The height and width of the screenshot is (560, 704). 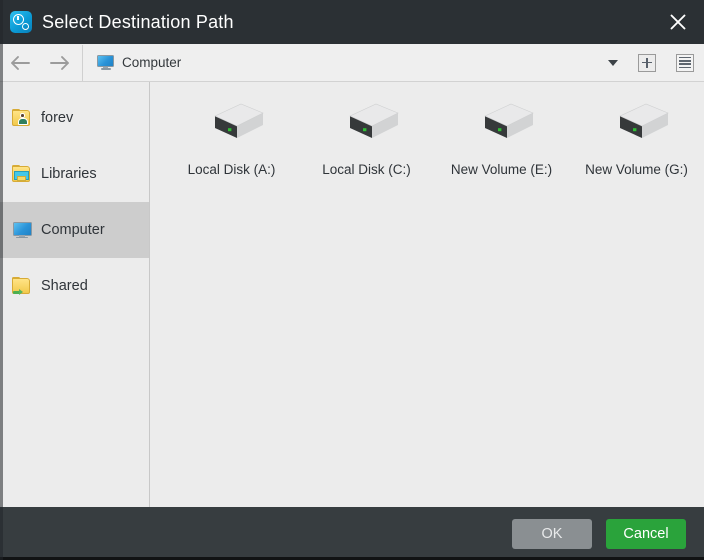 What do you see at coordinates (678, 22) in the screenshot?
I see `close-icon` at bounding box center [678, 22].